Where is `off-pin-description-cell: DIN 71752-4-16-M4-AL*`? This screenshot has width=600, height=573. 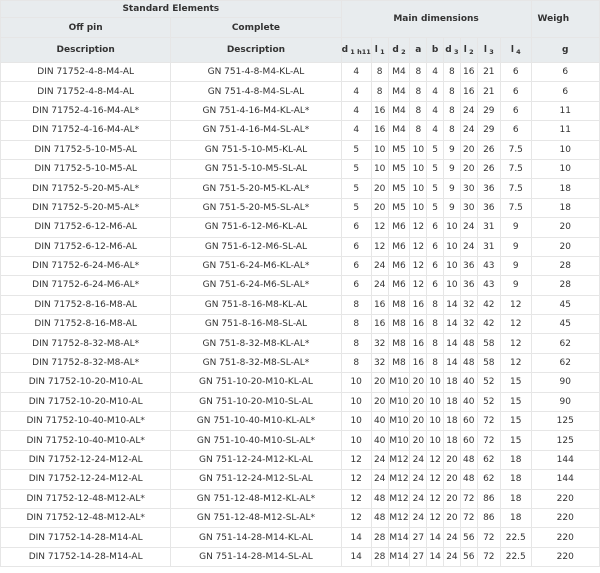
off-pin-description-cell: DIN 71752-4-16-M4-AL* is located at coordinates (86, 130).